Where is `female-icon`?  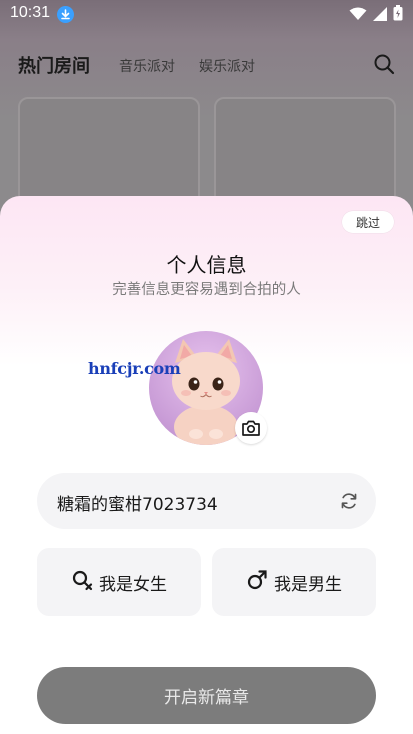
female-icon is located at coordinates (82, 582).